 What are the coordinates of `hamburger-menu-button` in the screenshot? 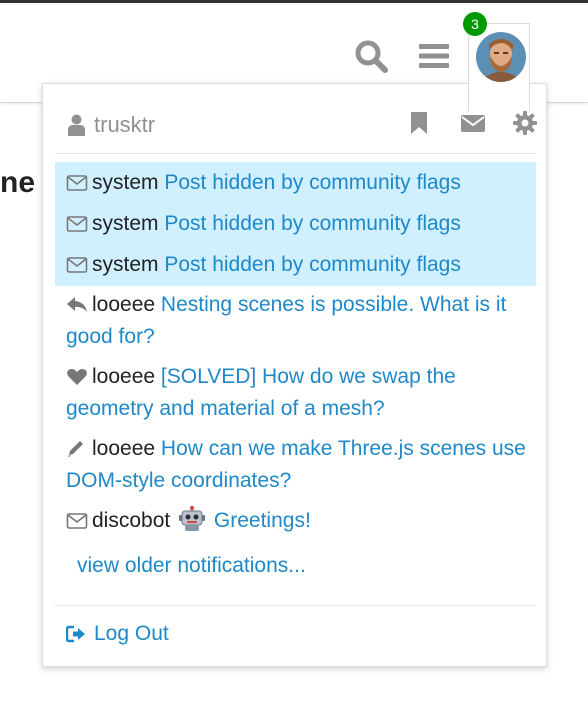 It's located at (434, 56).